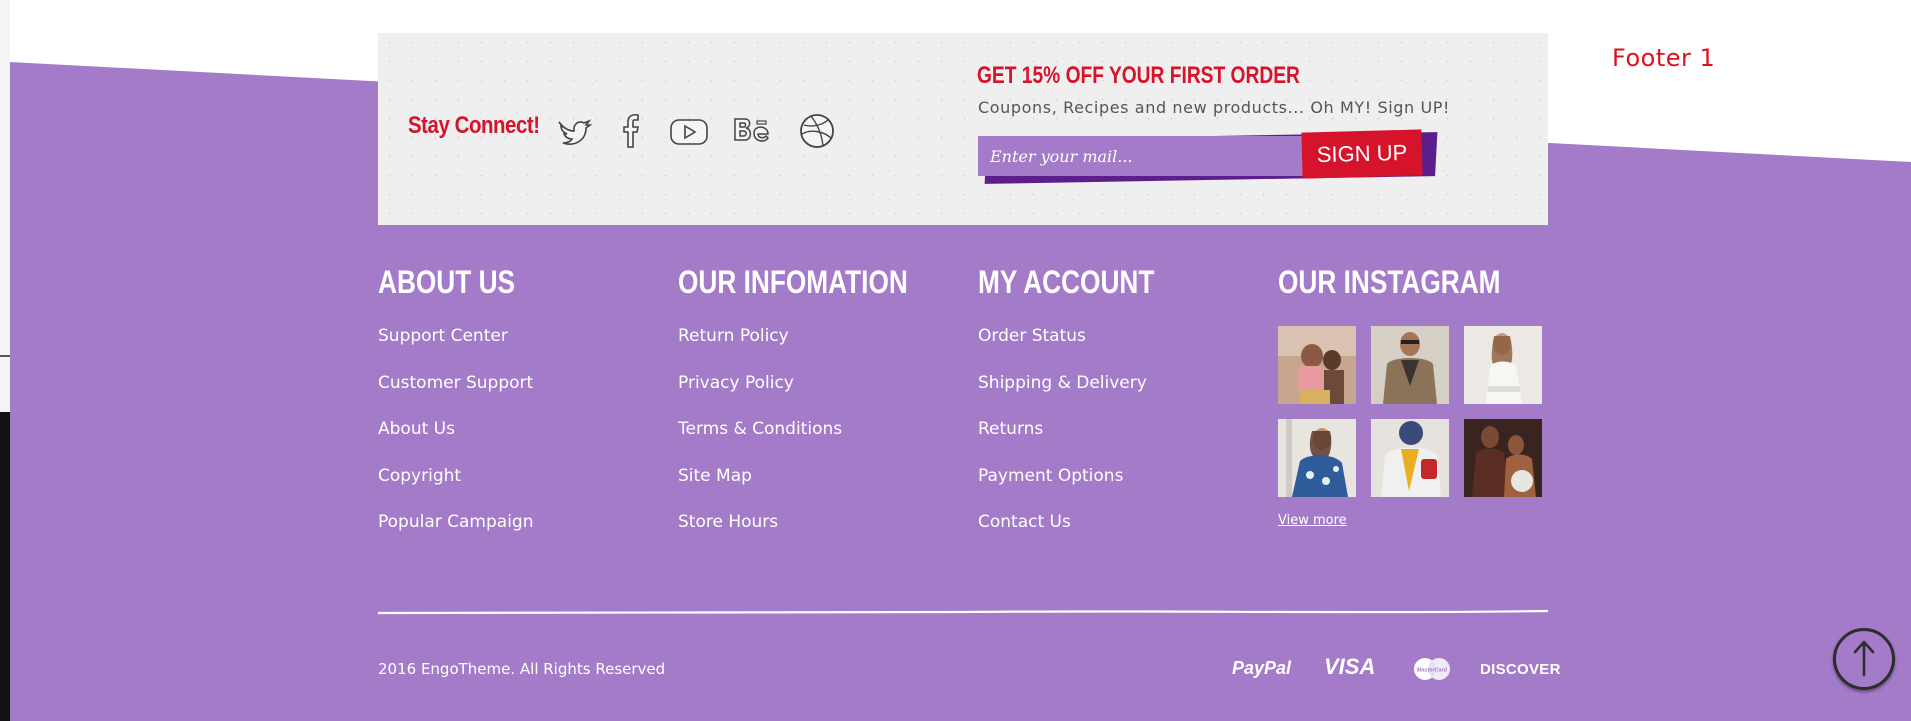 This screenshot has width=1911, height=721. What do you see at coordinates (733, 336) in the screenshot?
I see `link-return-policy: Return Policy` at bounding box center [733, 336].